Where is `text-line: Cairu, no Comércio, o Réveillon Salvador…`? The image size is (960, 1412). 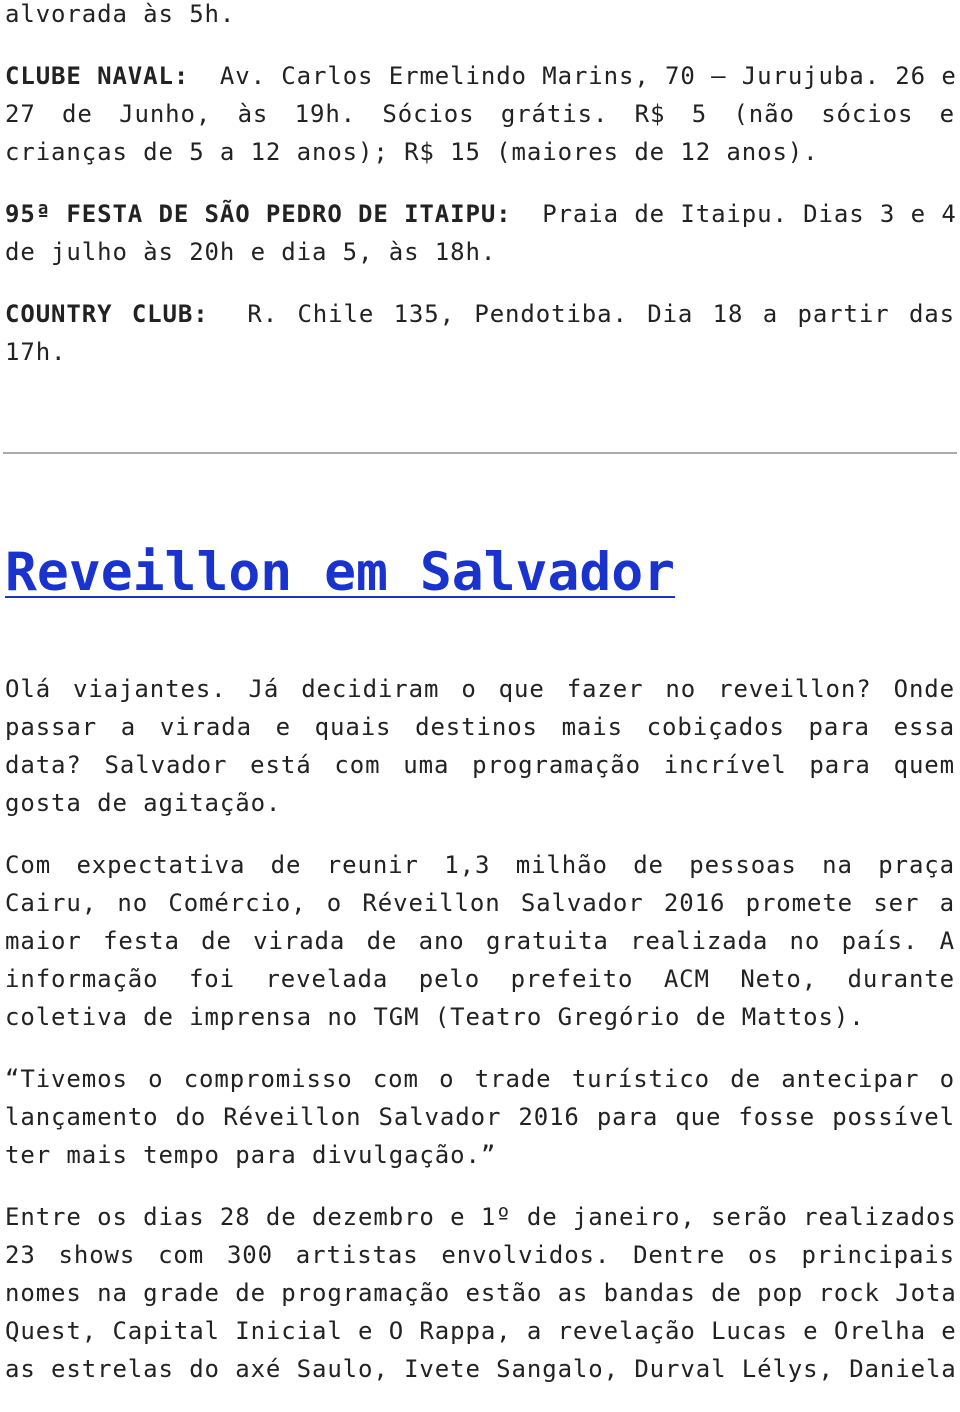
text-line: Cairu, no Comércio, o Réveillon Salvador… is located at coordinates (480, 903).